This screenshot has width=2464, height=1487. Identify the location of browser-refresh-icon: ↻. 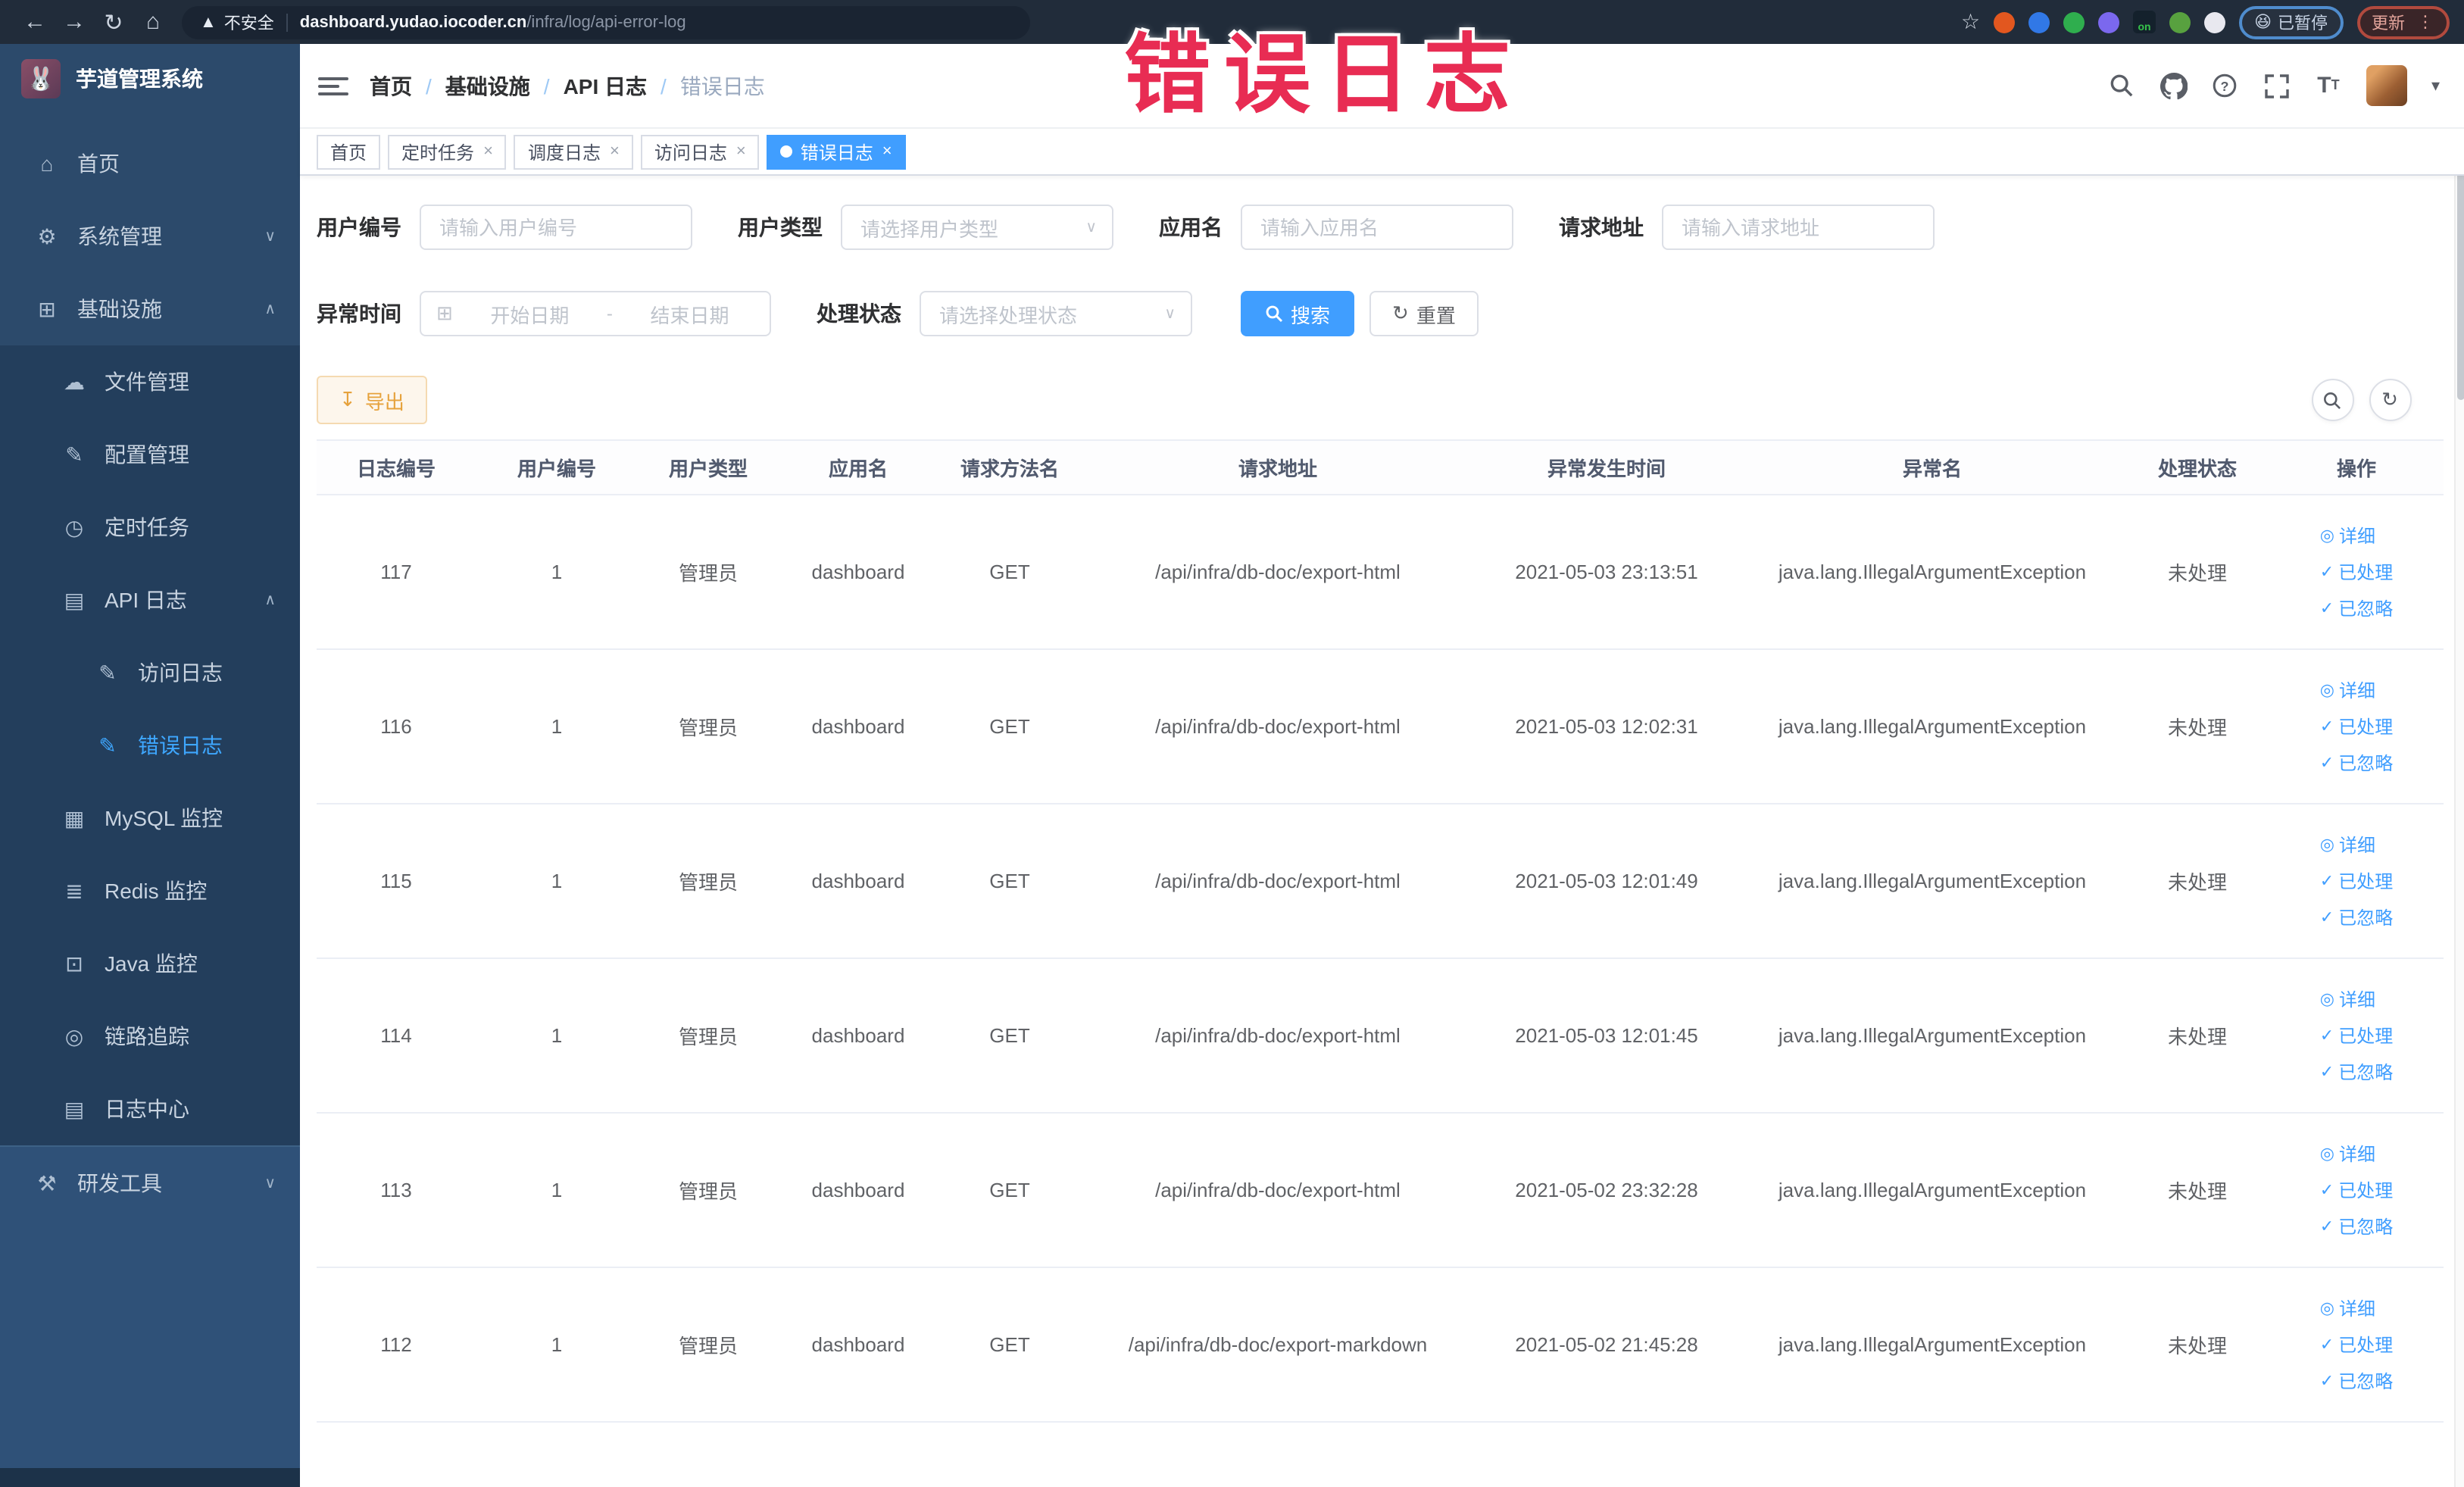
(113, 22).